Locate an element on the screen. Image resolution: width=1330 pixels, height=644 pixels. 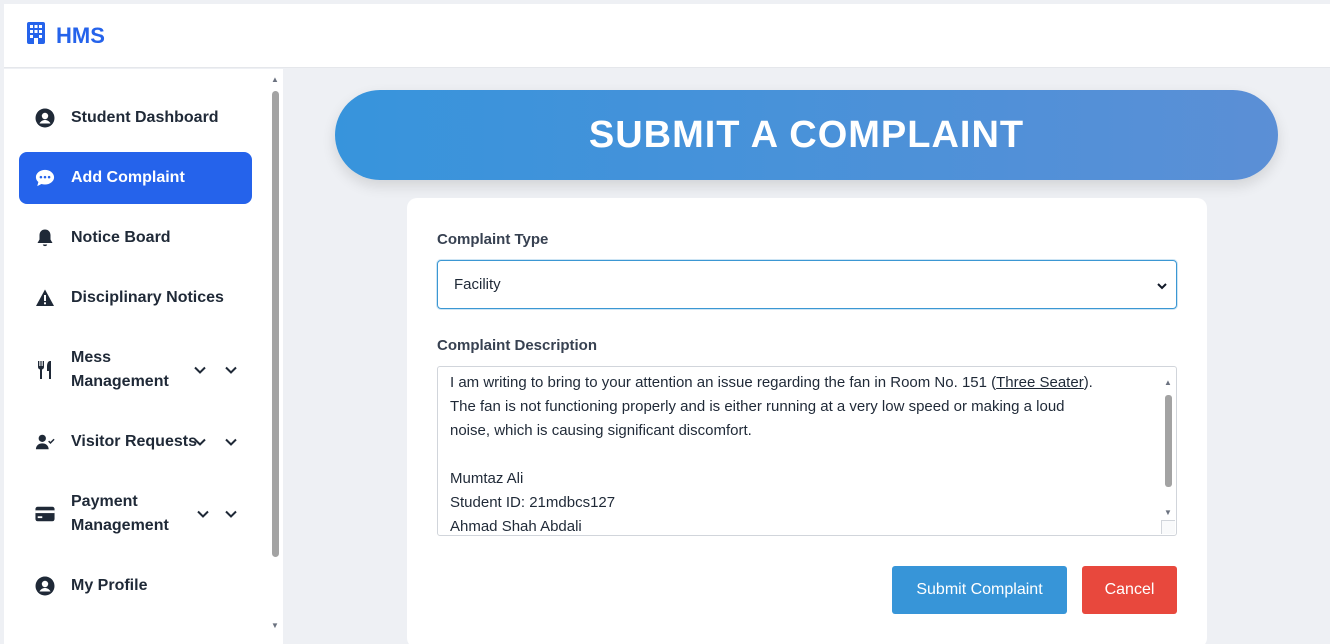
sidebar-item-add-complaint: Add Complaint is located at coordinates (135, 178).